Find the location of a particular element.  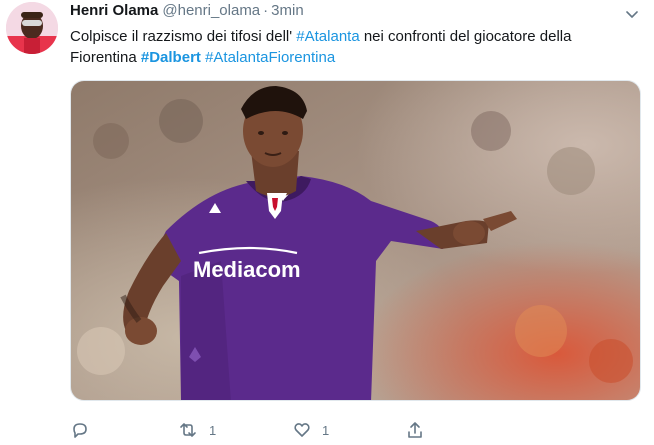

retweet-count: 1 is located at coordinates (213, 430).